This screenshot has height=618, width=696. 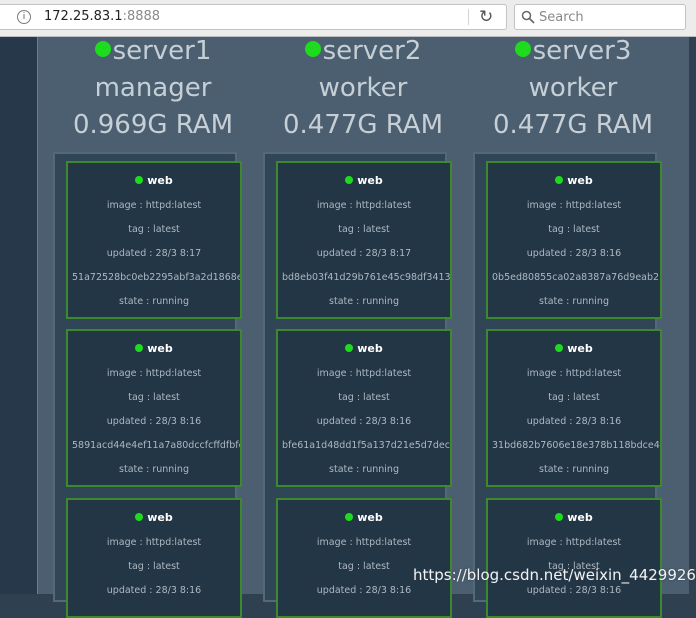 What do you see at coordinates (468, 17) in the screenshot?
I see `url-divider` at bounding box center [468, 17].